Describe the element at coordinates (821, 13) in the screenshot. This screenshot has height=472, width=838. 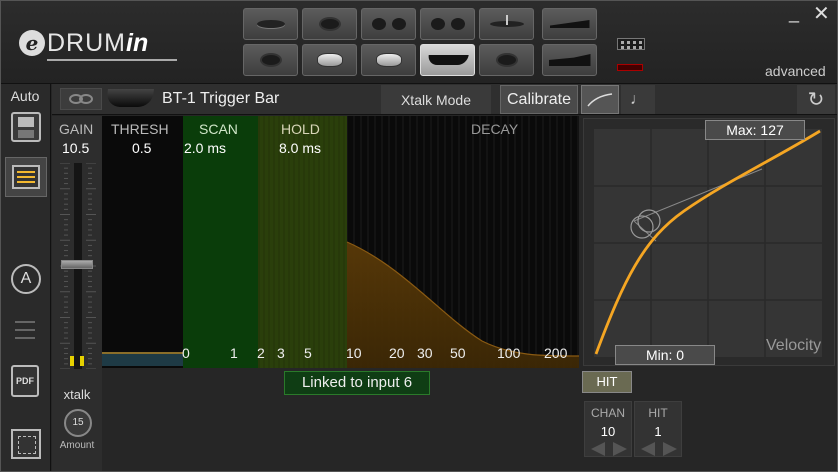
I see `close-button: ✕` at that location.